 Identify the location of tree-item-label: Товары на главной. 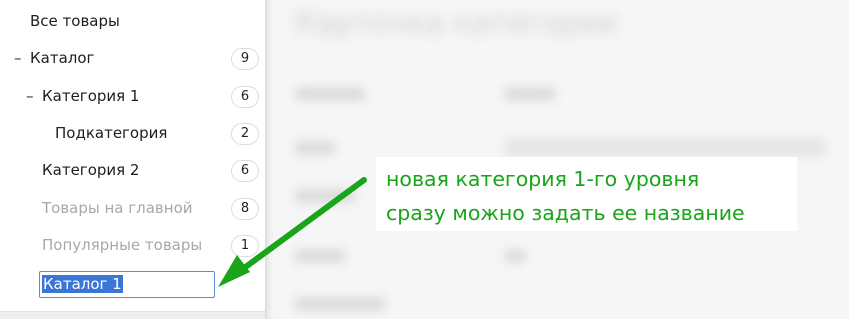
(117, 208).